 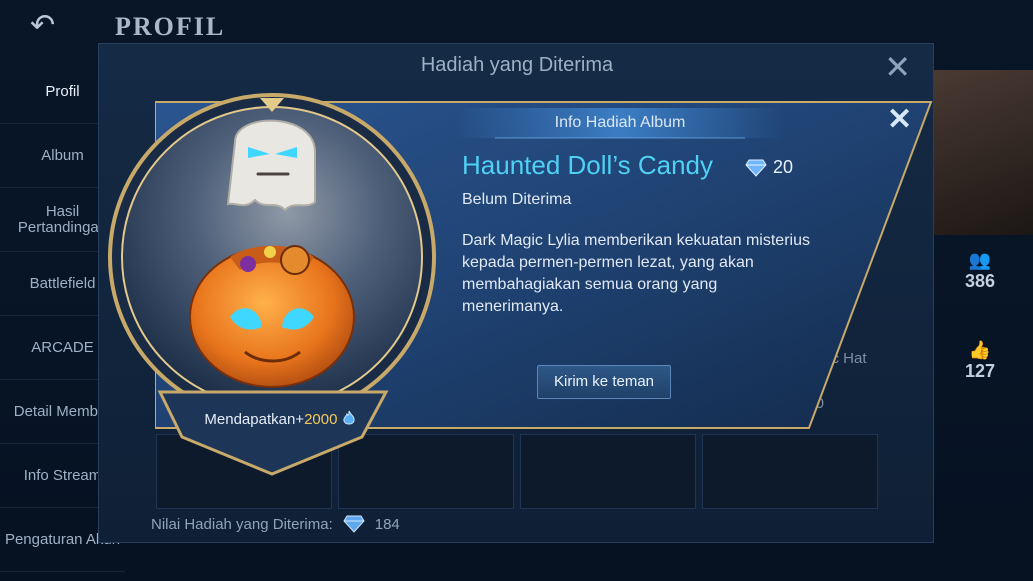 What do you see at coordinates (783, 167) in the screenshot?
I see `item-price-value: 20` at bounding box center [783, 167].